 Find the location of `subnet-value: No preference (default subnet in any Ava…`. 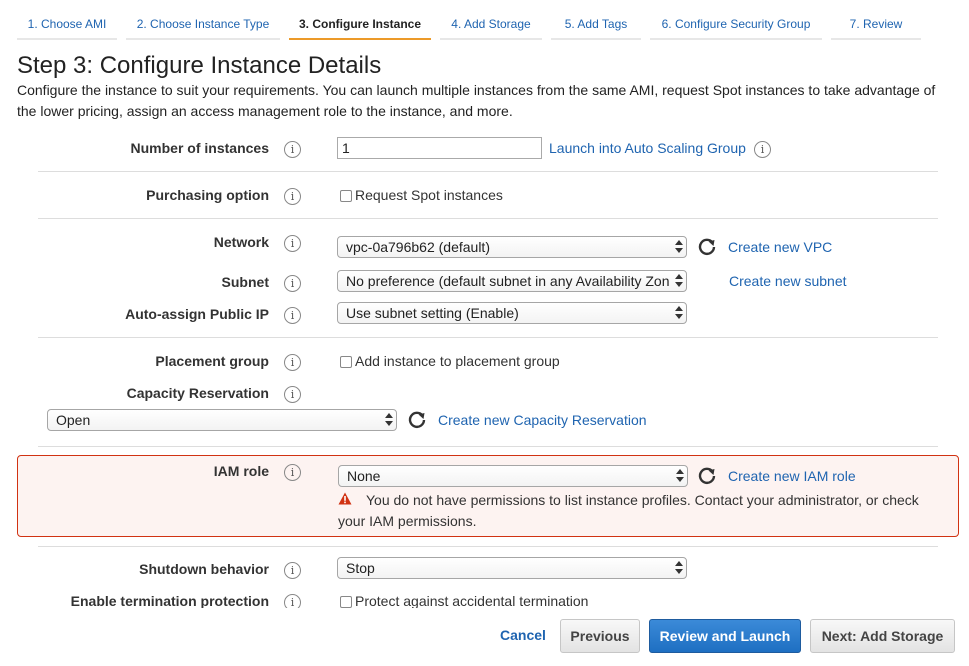

subnet-value: No preference (default subnet in any Ava… is located at coordinates (508, 281).